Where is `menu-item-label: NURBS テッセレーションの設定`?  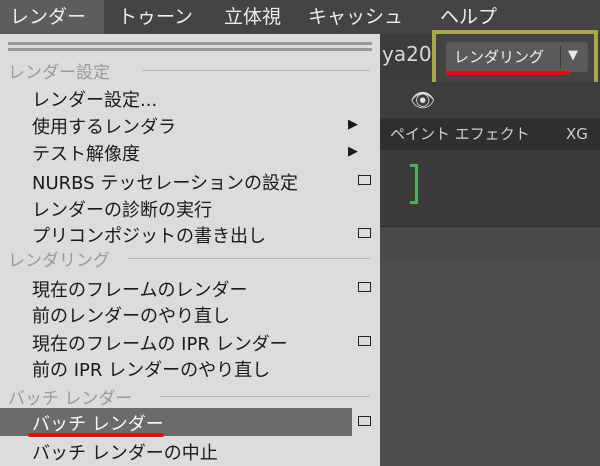 menu-item-label: NURBS テッセレーションの設定 is located at coordinates (165, 183).